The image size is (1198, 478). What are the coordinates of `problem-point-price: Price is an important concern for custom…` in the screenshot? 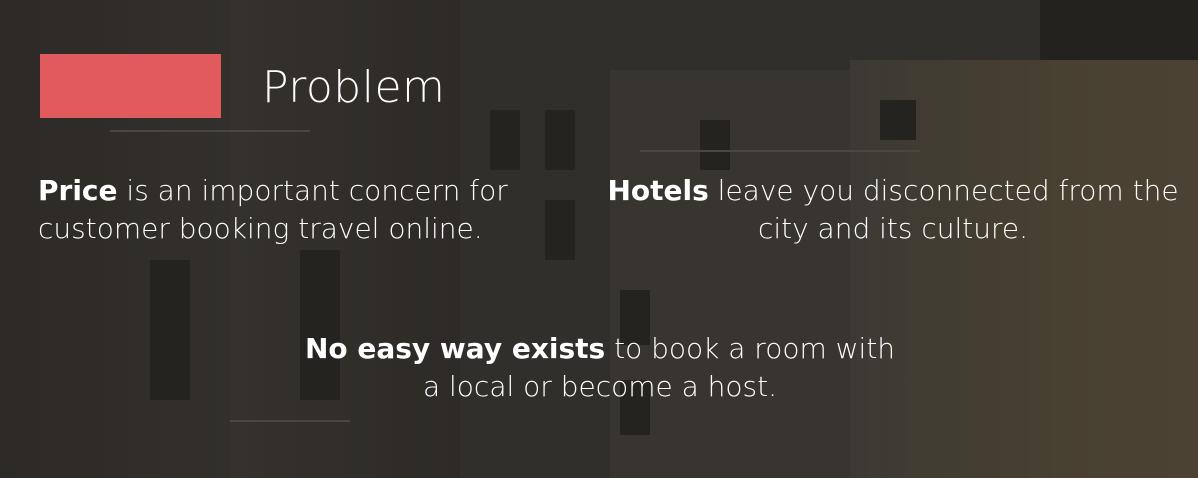 It's located at (298, 210).